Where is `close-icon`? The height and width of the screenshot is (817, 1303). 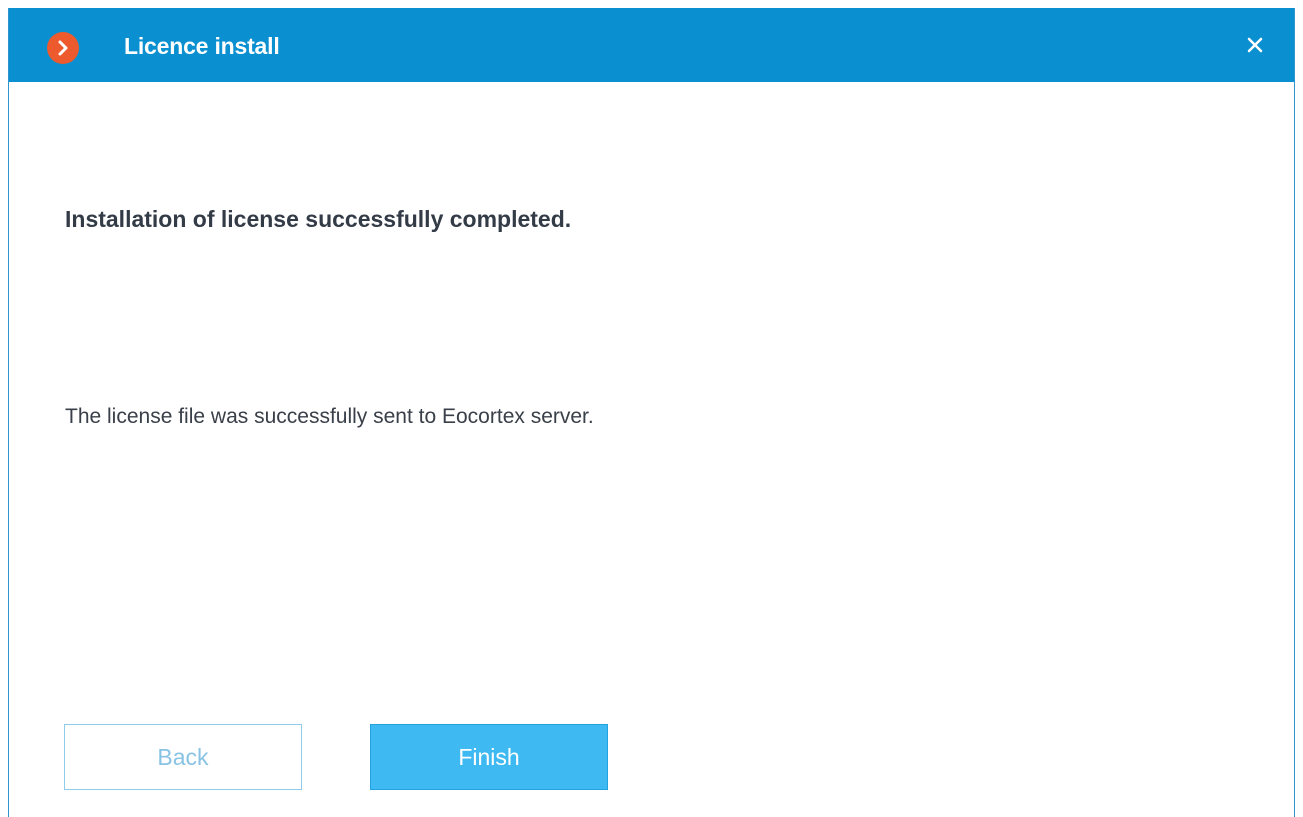 close-icon is located at coordinates (1255, 45).